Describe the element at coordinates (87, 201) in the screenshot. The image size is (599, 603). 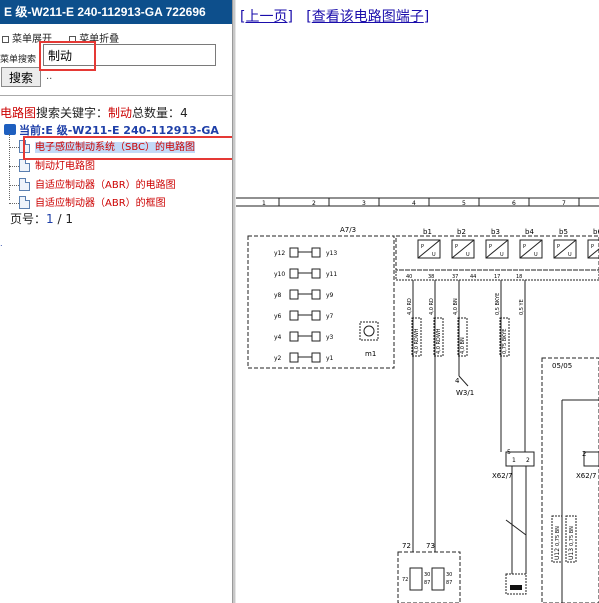
I see `tree-item-abr-block: 自适应制动器（ABR）的框图` at that location.